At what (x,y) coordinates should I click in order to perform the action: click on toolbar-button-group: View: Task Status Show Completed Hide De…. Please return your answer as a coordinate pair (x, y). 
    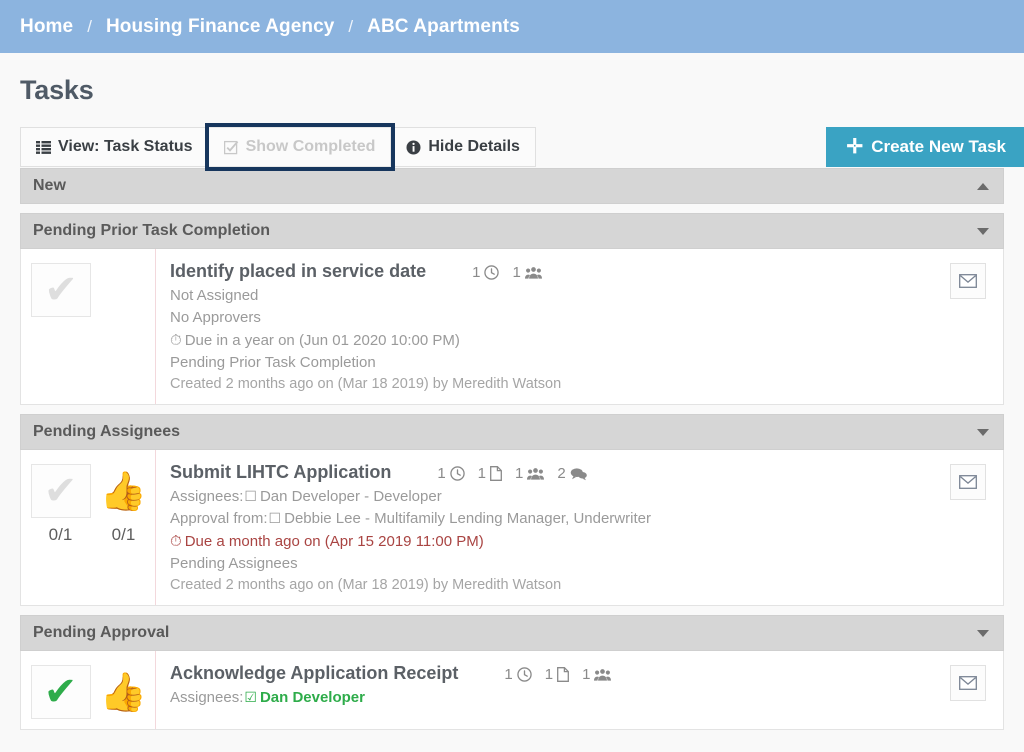
    Looking at the image, I should click on (278, 147).